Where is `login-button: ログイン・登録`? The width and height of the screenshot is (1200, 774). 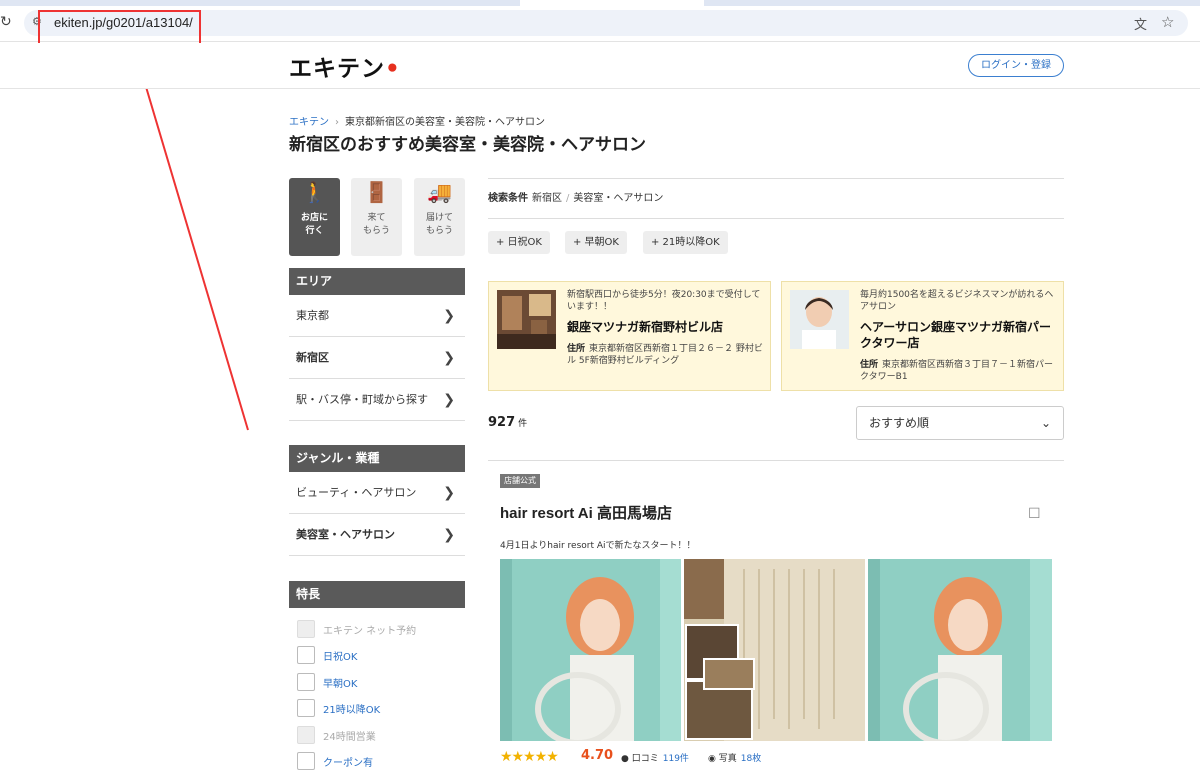 login-button: ログイン・登録 is located at coordinates (1016, 65).